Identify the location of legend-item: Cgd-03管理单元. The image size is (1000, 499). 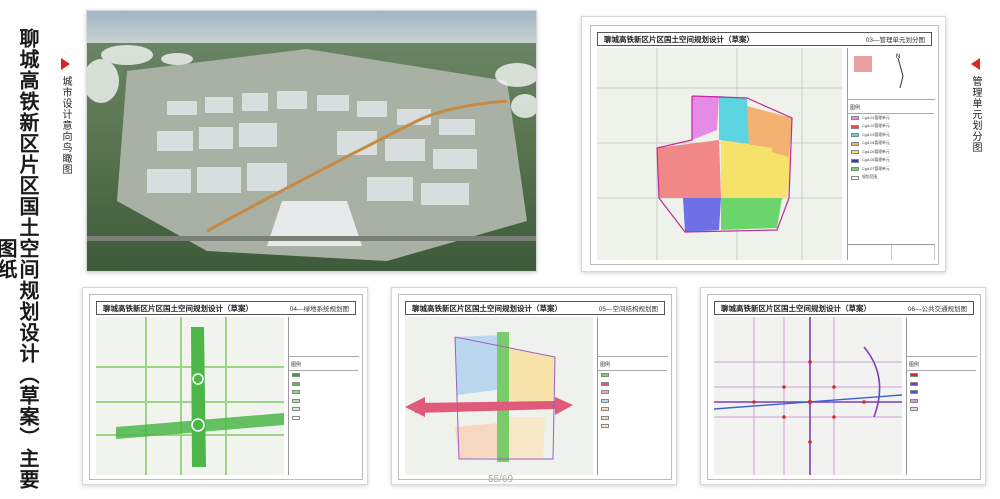
(891, 135).